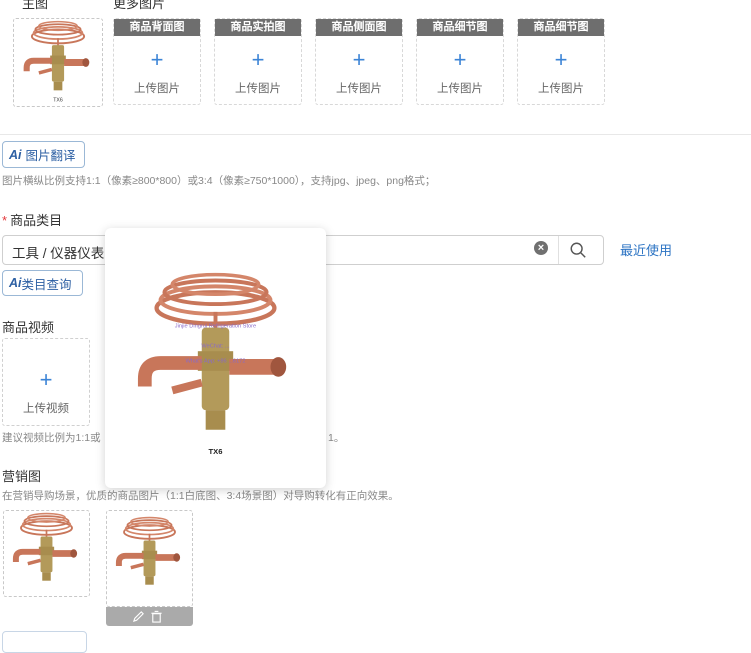 The image size is (751, 653). Describe the element at coordinates (215, 327) in the screenshot. I see `watermark-text: Jinjie Dingrui Refrigeration Store` at that location.